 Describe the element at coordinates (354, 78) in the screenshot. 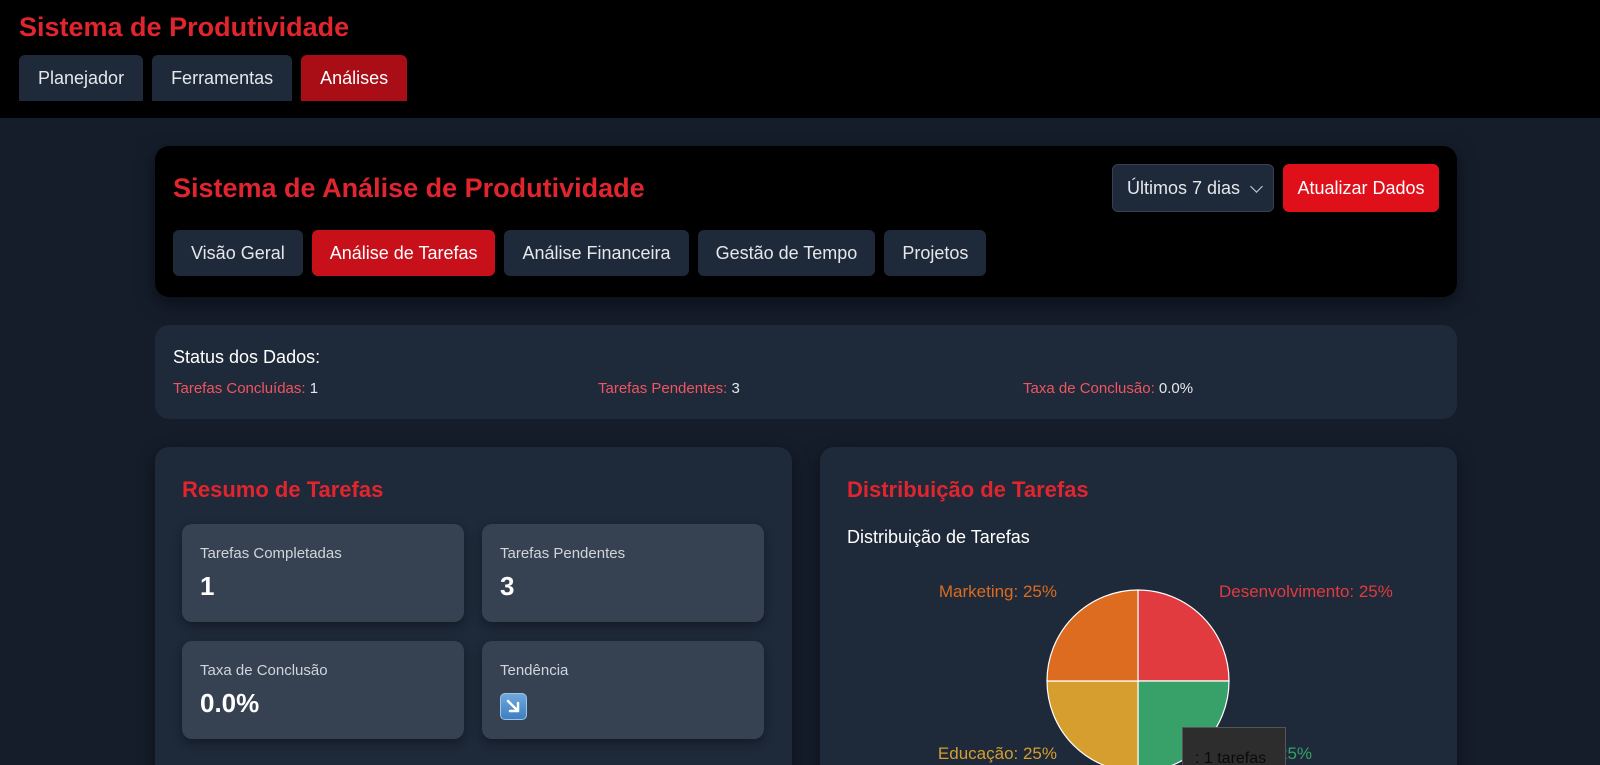

I see `tab-analises: Análises` at that location.